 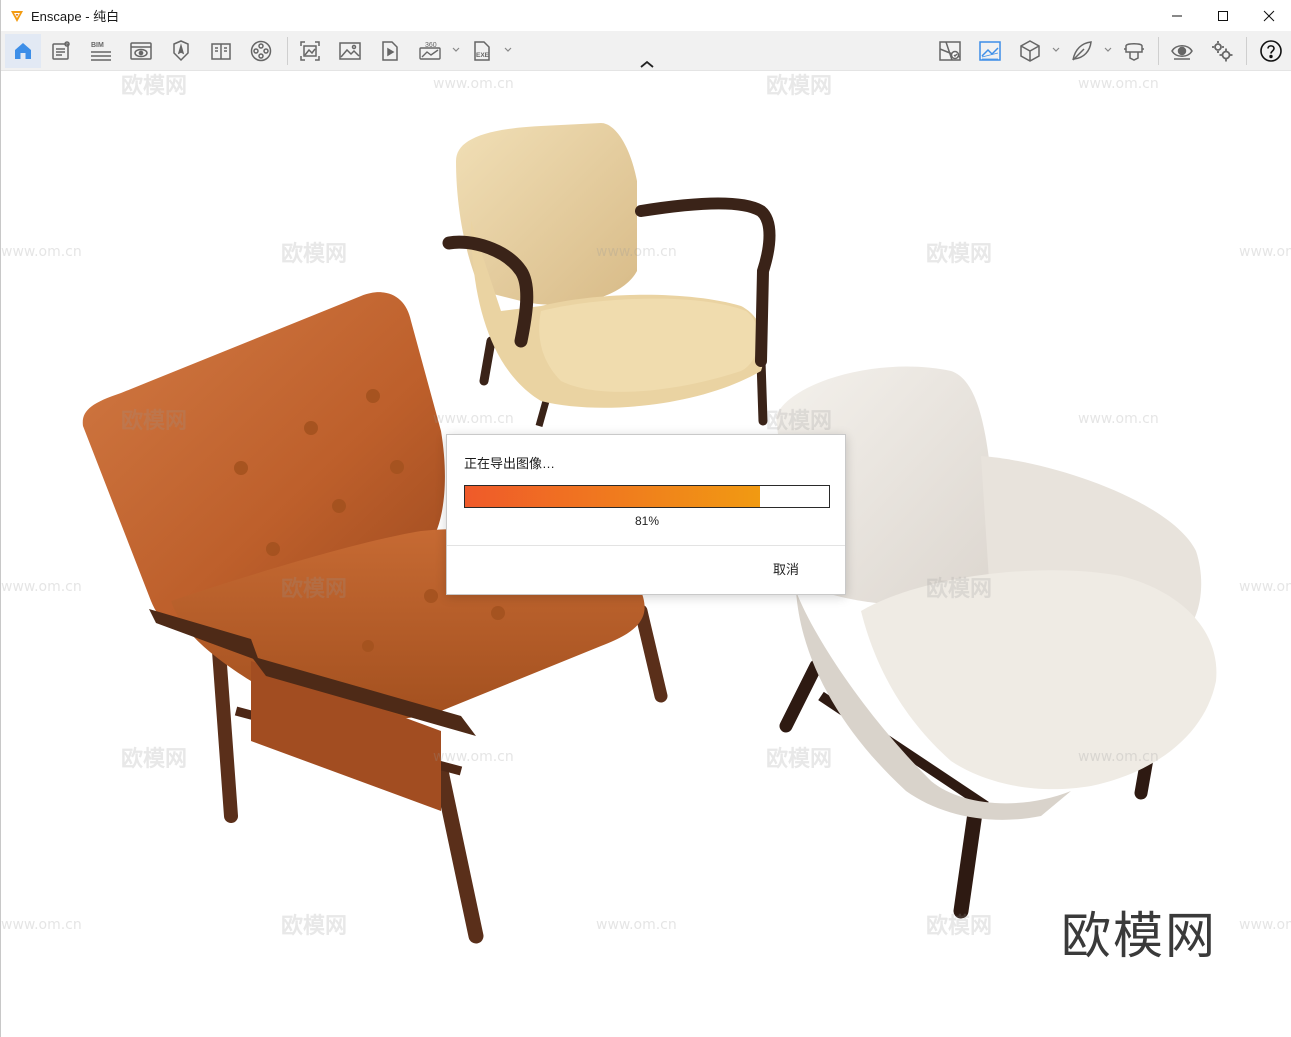 I want to click on screenshot-button, so click(x=310, y=51).